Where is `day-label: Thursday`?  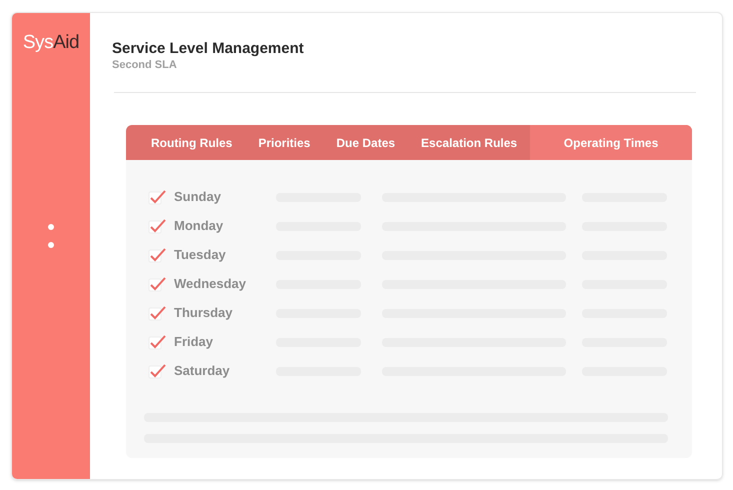 day-label: Thursday is located at coordinates (204, 313).